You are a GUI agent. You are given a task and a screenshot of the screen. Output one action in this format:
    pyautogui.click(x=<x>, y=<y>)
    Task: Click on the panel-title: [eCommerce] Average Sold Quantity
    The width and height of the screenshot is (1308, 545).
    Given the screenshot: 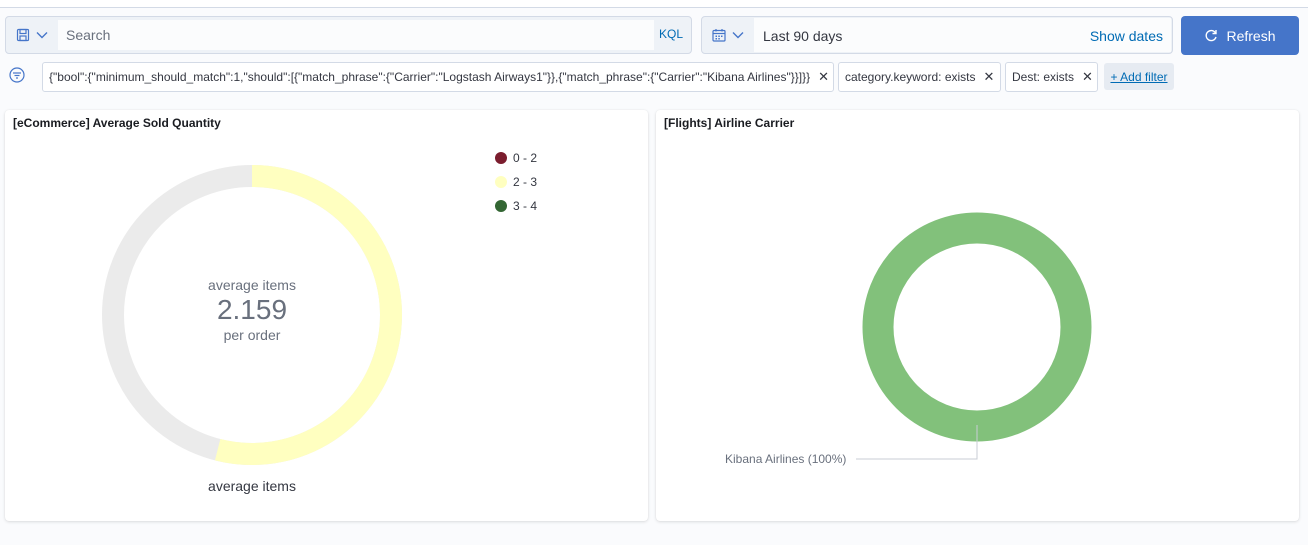 What is the action you would take?
    pyautogui.click(x=117, y=123)
    